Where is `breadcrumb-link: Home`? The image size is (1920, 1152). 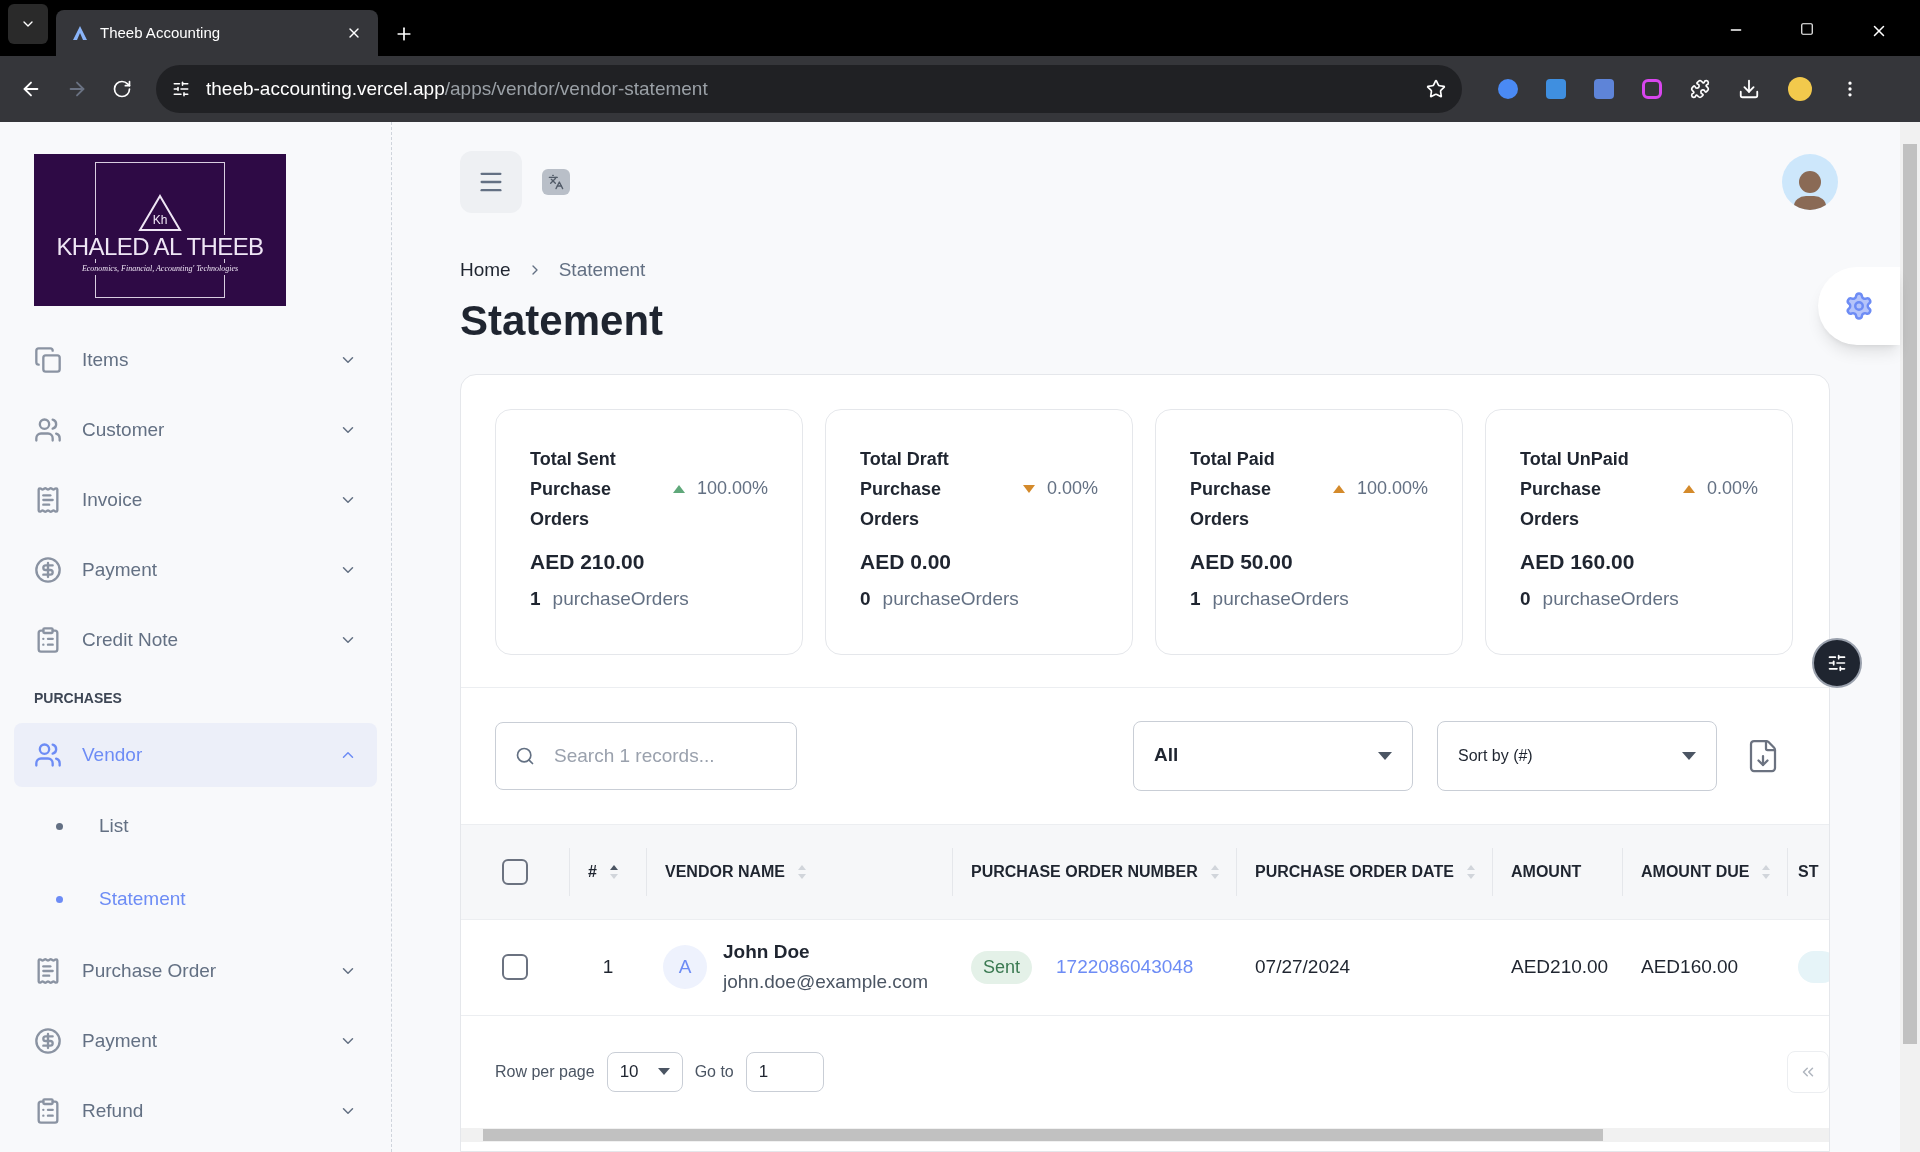
breadcrumb-link: Home is located at coordinates (485, 270).